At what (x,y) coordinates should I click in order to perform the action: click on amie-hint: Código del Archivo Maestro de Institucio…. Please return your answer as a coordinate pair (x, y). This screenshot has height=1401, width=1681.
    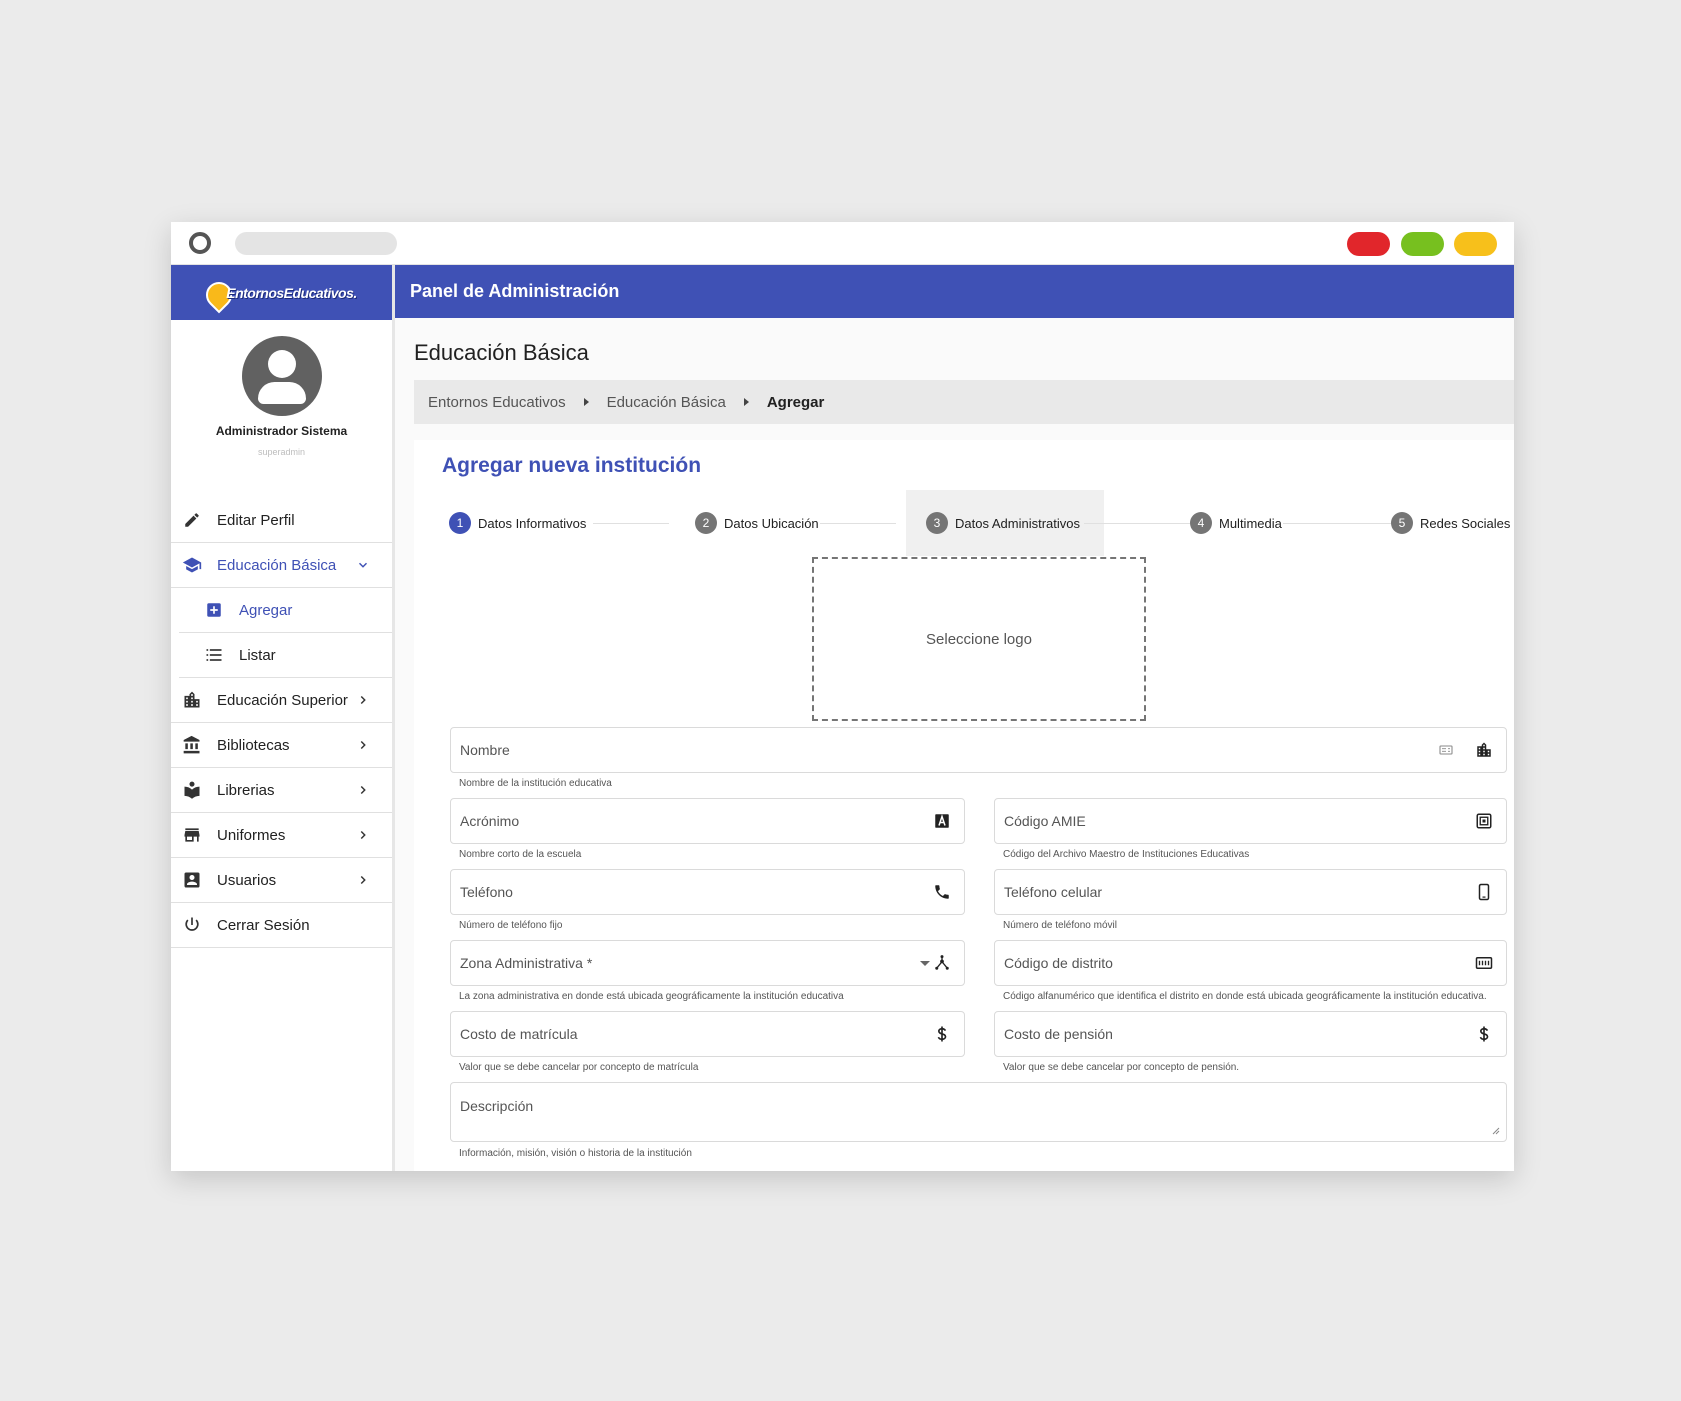
    Looking at the image, I should click on (1126, 854).